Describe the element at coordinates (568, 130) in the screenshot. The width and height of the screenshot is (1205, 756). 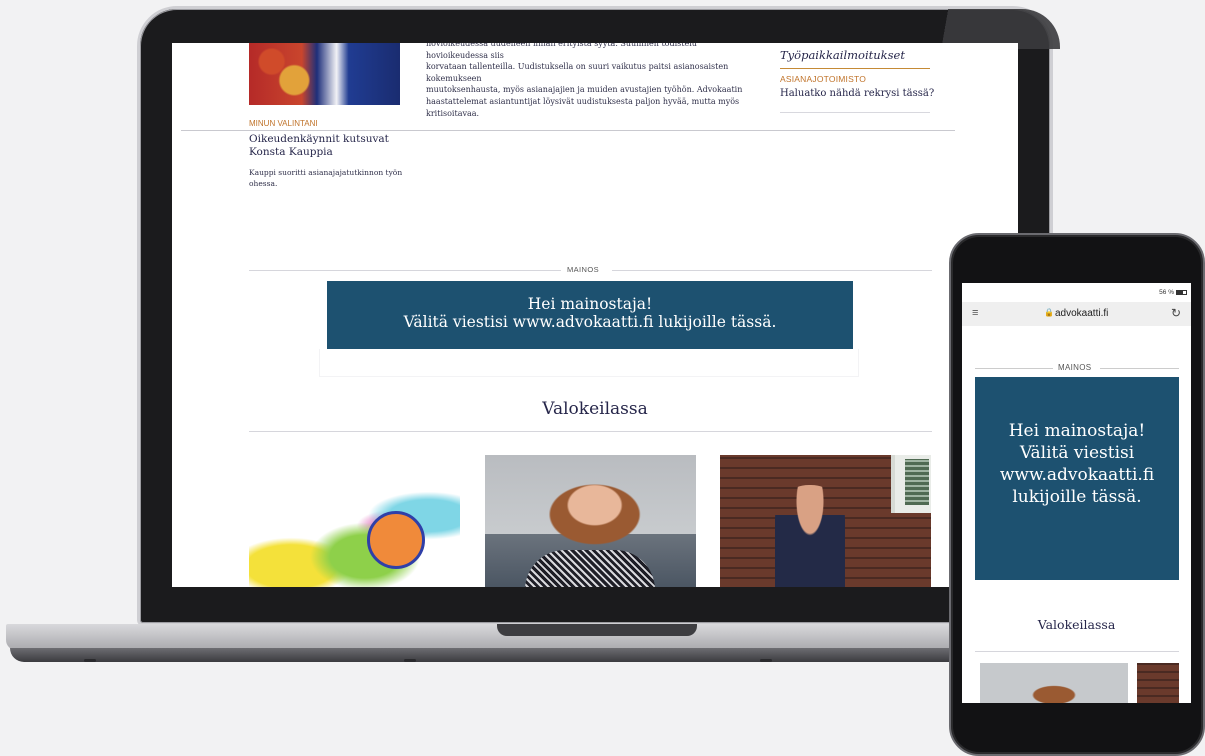
I see `section-divider` at that location.